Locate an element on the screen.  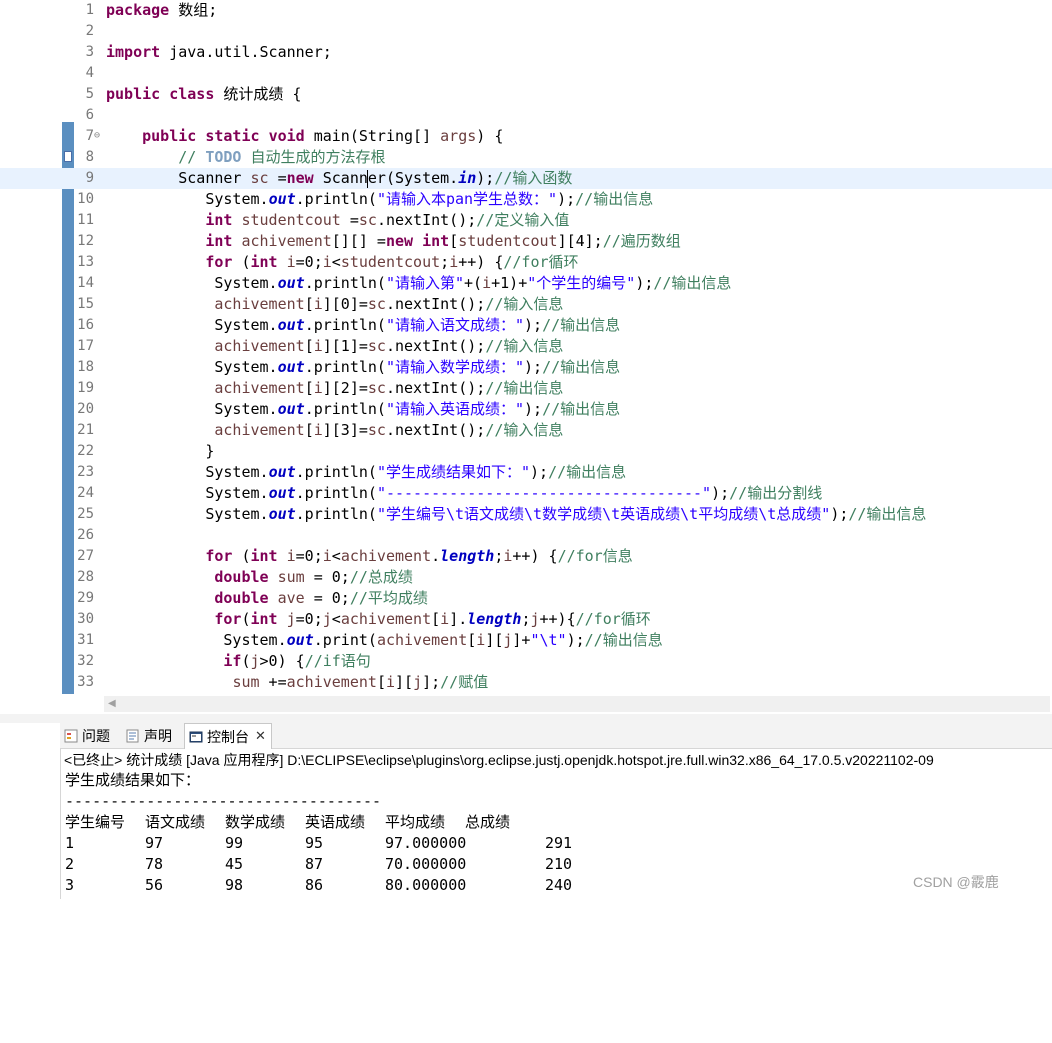
token: +( is located at coordinates (473, 283).